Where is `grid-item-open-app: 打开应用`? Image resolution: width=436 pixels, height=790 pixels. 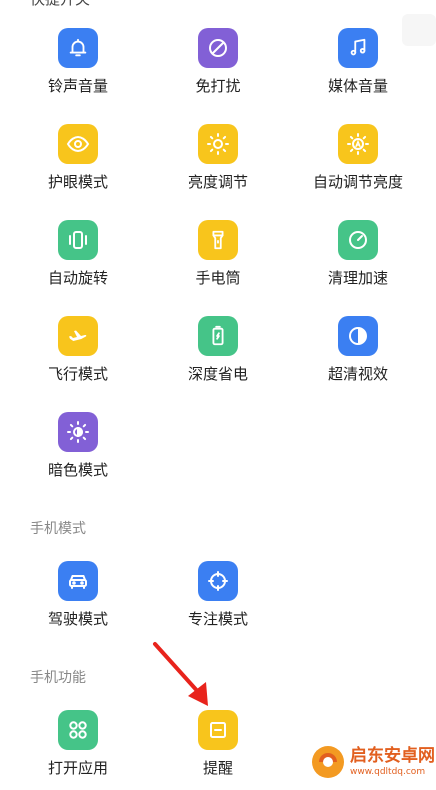
grid-item-open-app: 打开应用 is located at coordinates (78, 750).